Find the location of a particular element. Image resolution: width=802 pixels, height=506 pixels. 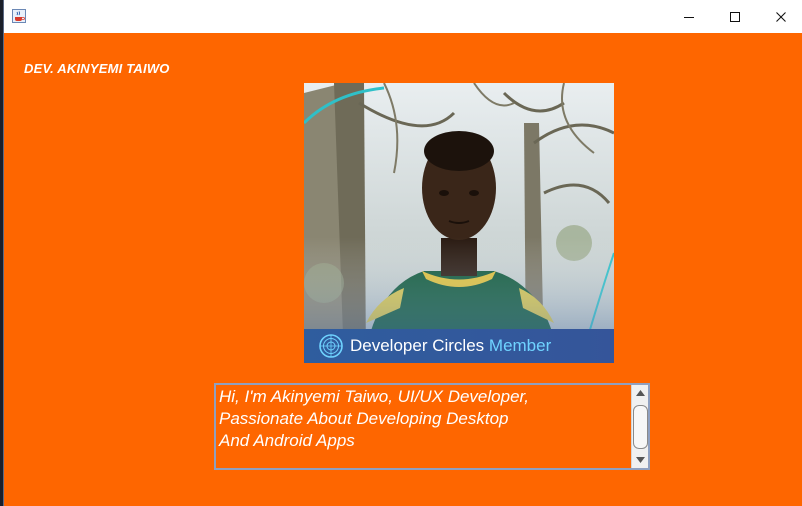

scroll-thumb is located at coordinates (640, 427).